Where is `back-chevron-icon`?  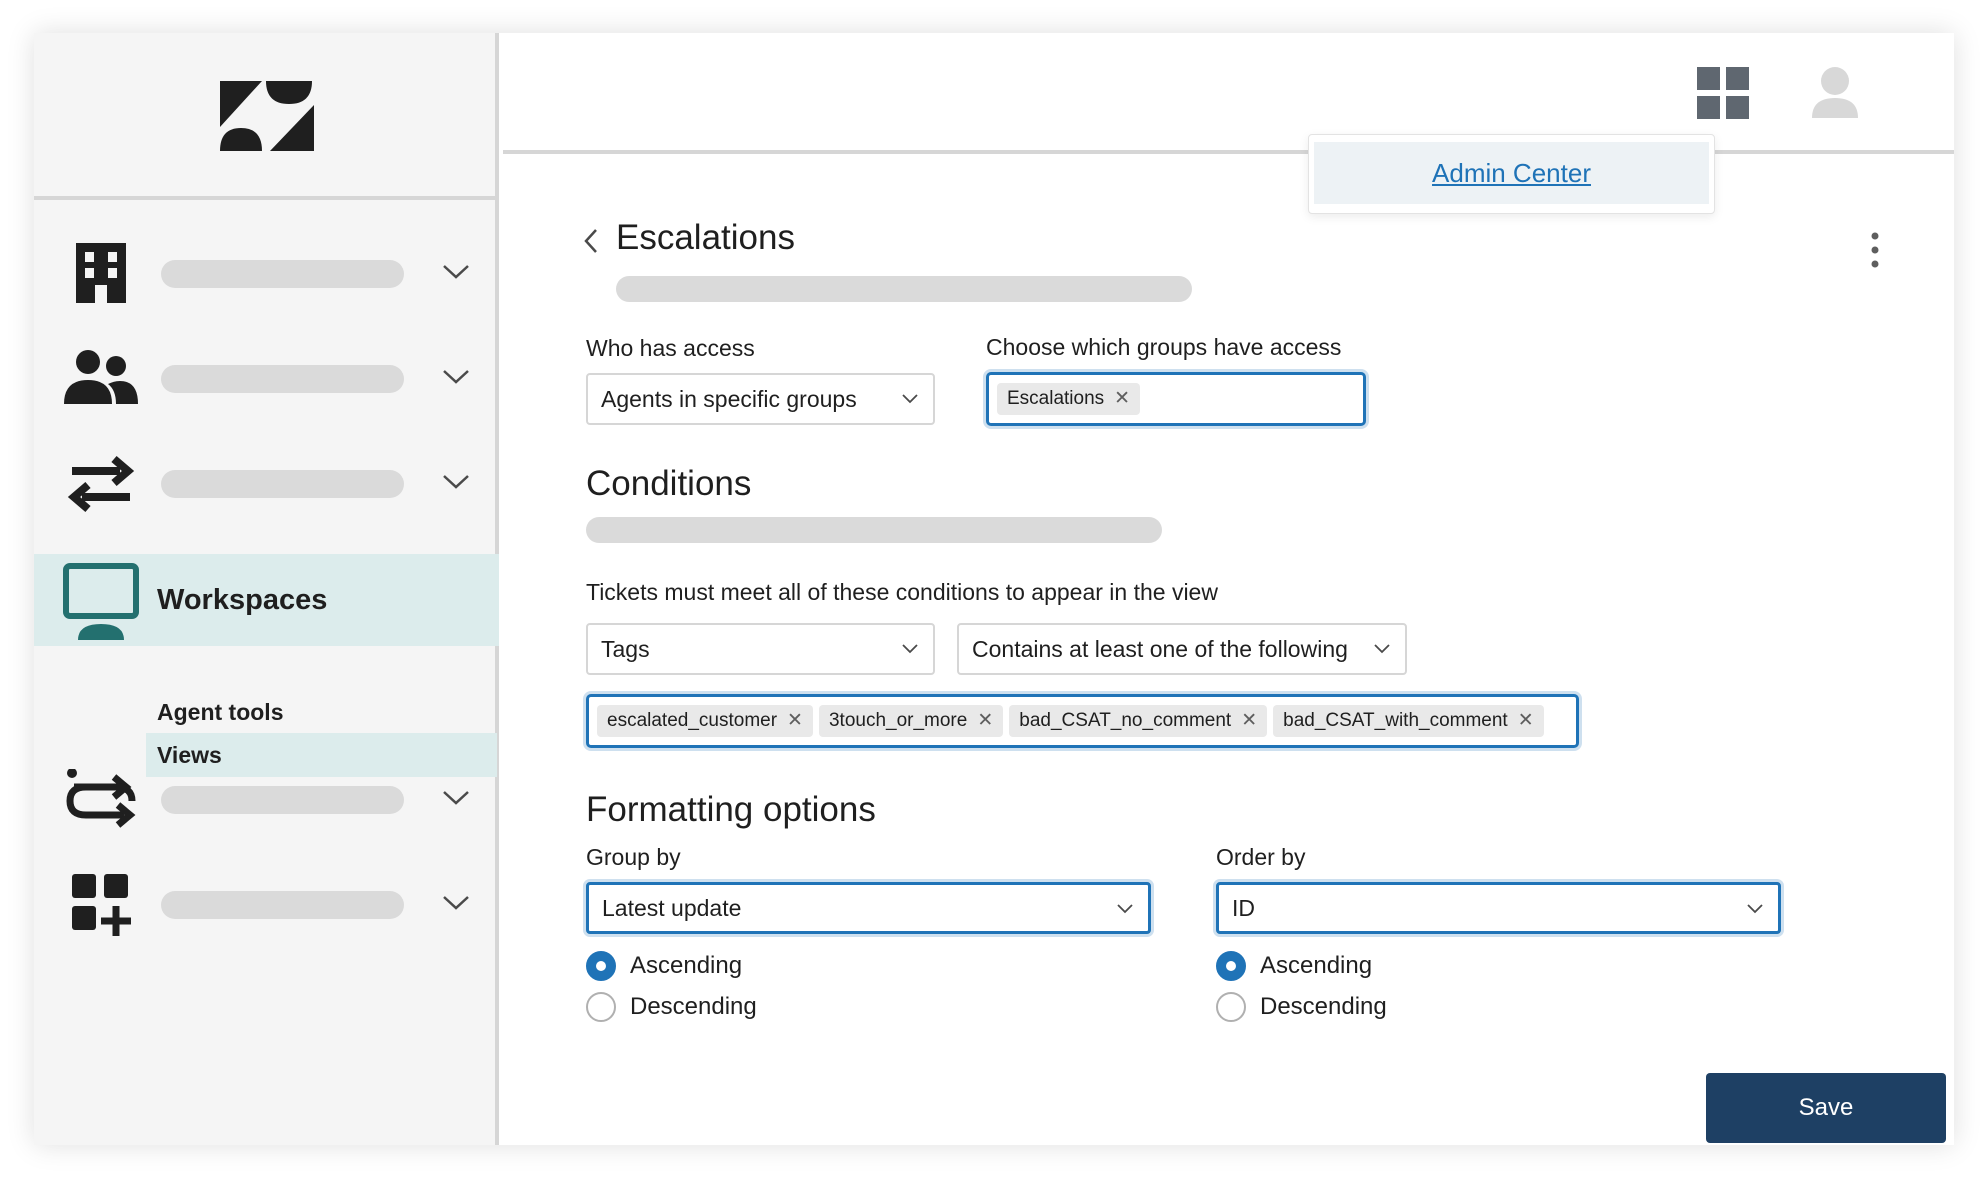
back-chevron-icon is located at coordinates (591, 241).